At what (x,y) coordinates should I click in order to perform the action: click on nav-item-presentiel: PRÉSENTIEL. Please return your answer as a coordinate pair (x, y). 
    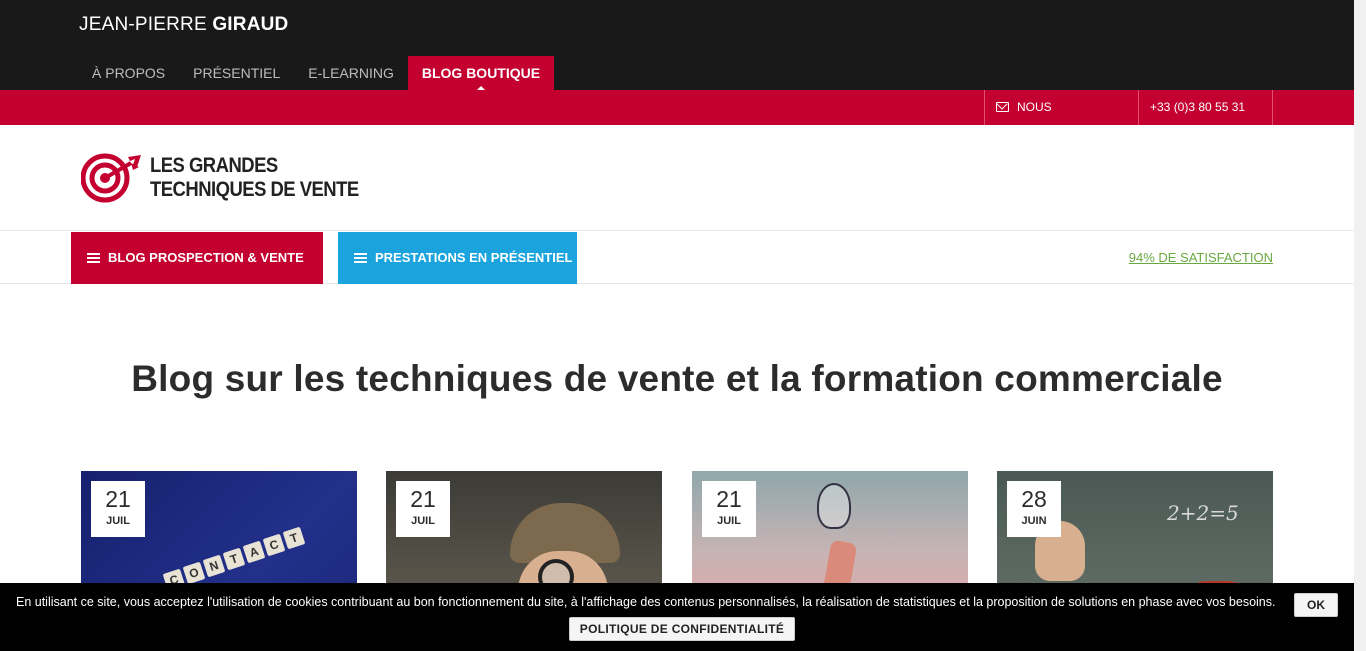
    Looking at the image, I should click on (236, 73).